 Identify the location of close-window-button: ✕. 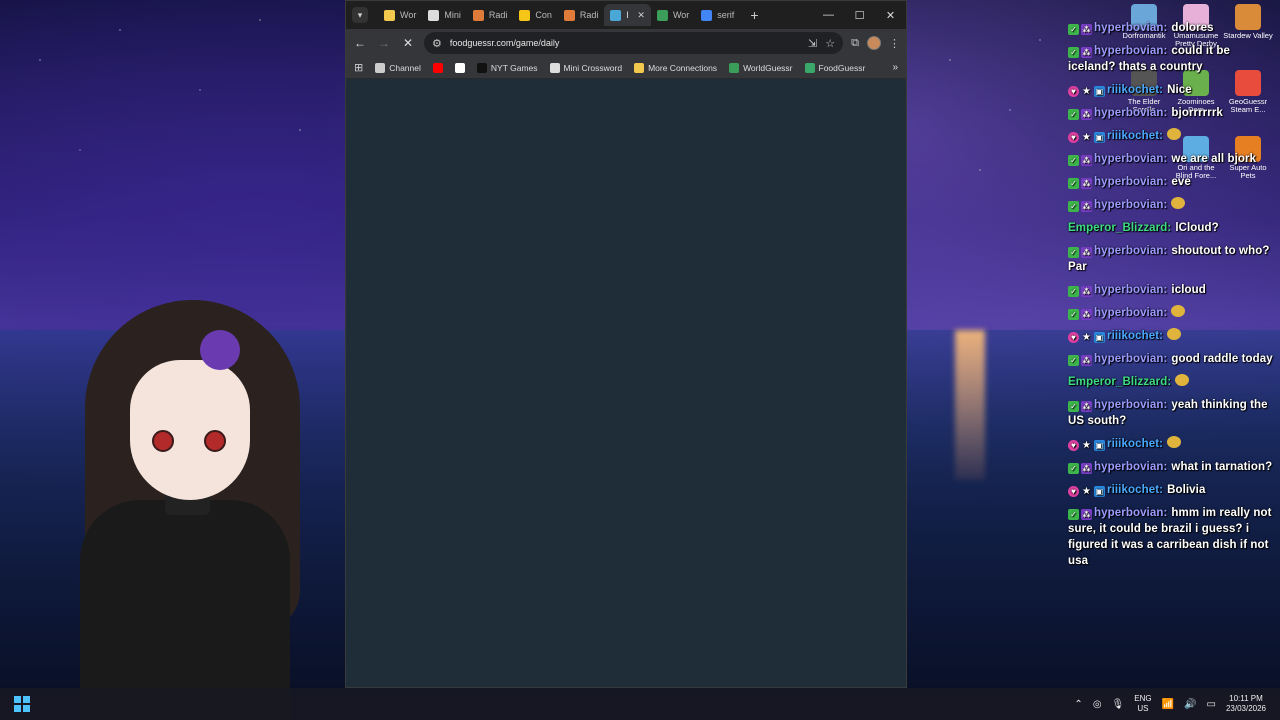
(890, 15).